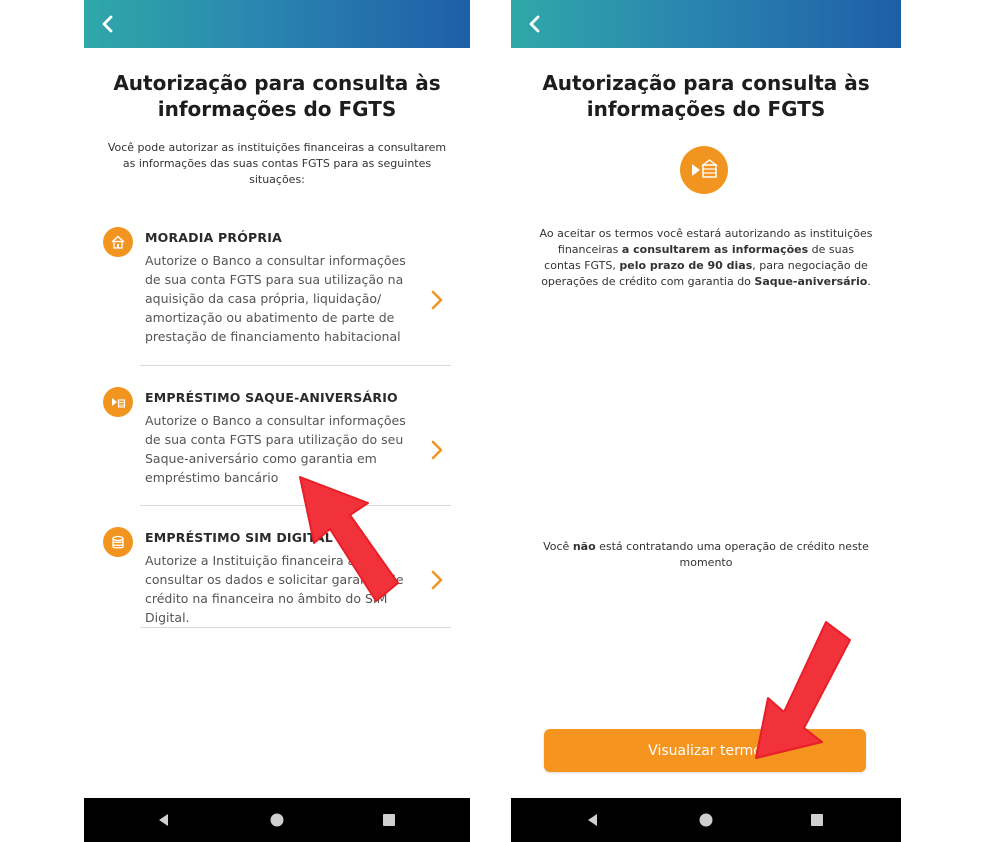 The width and height of the screenshot is (984, 842). What do you see at coordinates (715, 249) in the screenshot?
I see `terms-text-bold: a consultarem as informações` at bounding box center [715, 249].